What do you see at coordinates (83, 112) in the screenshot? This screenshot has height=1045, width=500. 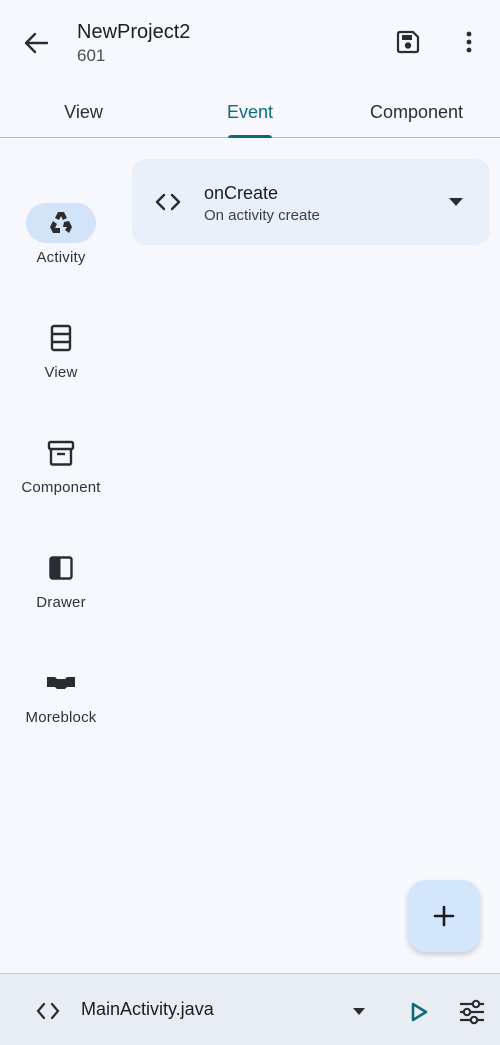 I see `tab-view: View` at bounding box center [83, 112].